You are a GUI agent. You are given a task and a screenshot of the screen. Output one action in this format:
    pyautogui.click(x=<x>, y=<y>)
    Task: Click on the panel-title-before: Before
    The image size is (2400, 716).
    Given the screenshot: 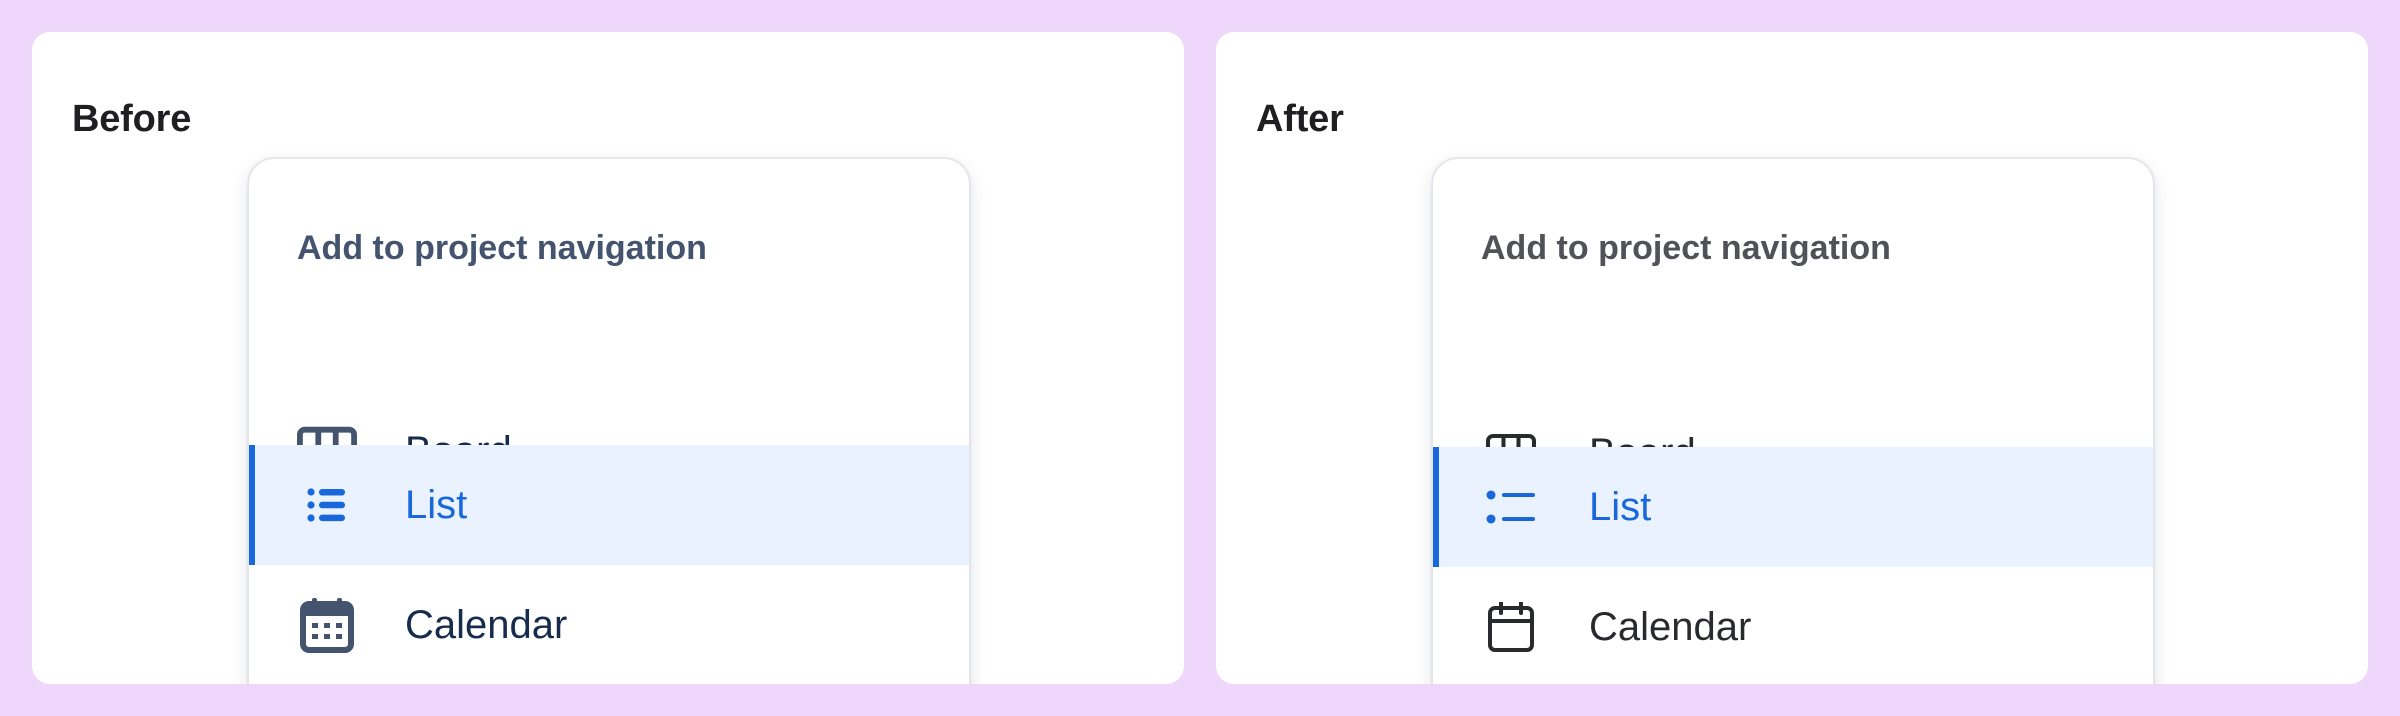 What is the action you would take?
    pyautogui.click(x=132, y=119)
    